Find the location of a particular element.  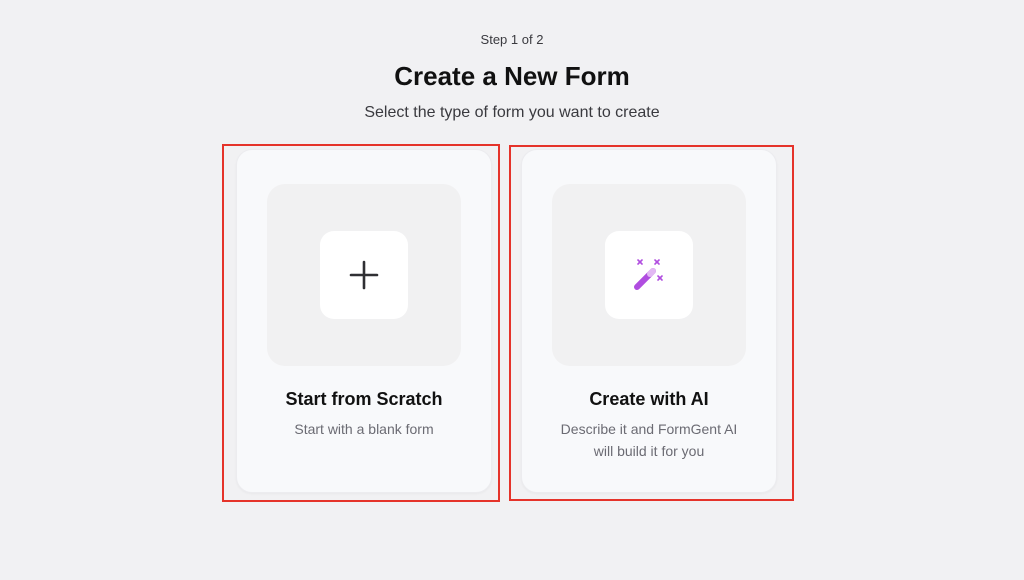

magic-wand-icon is located at coordinates (648, 274).